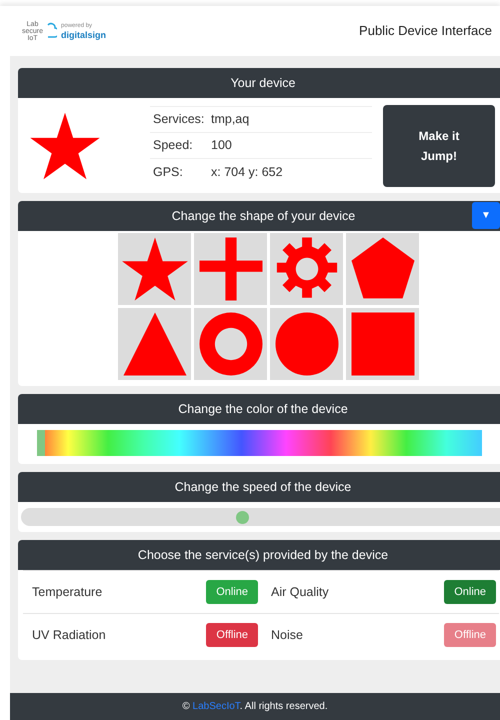  What do you see at coordinates (69, 635) in the screenshot?
I see `service-name: UV Radiation` at bounding box center [69, 635].